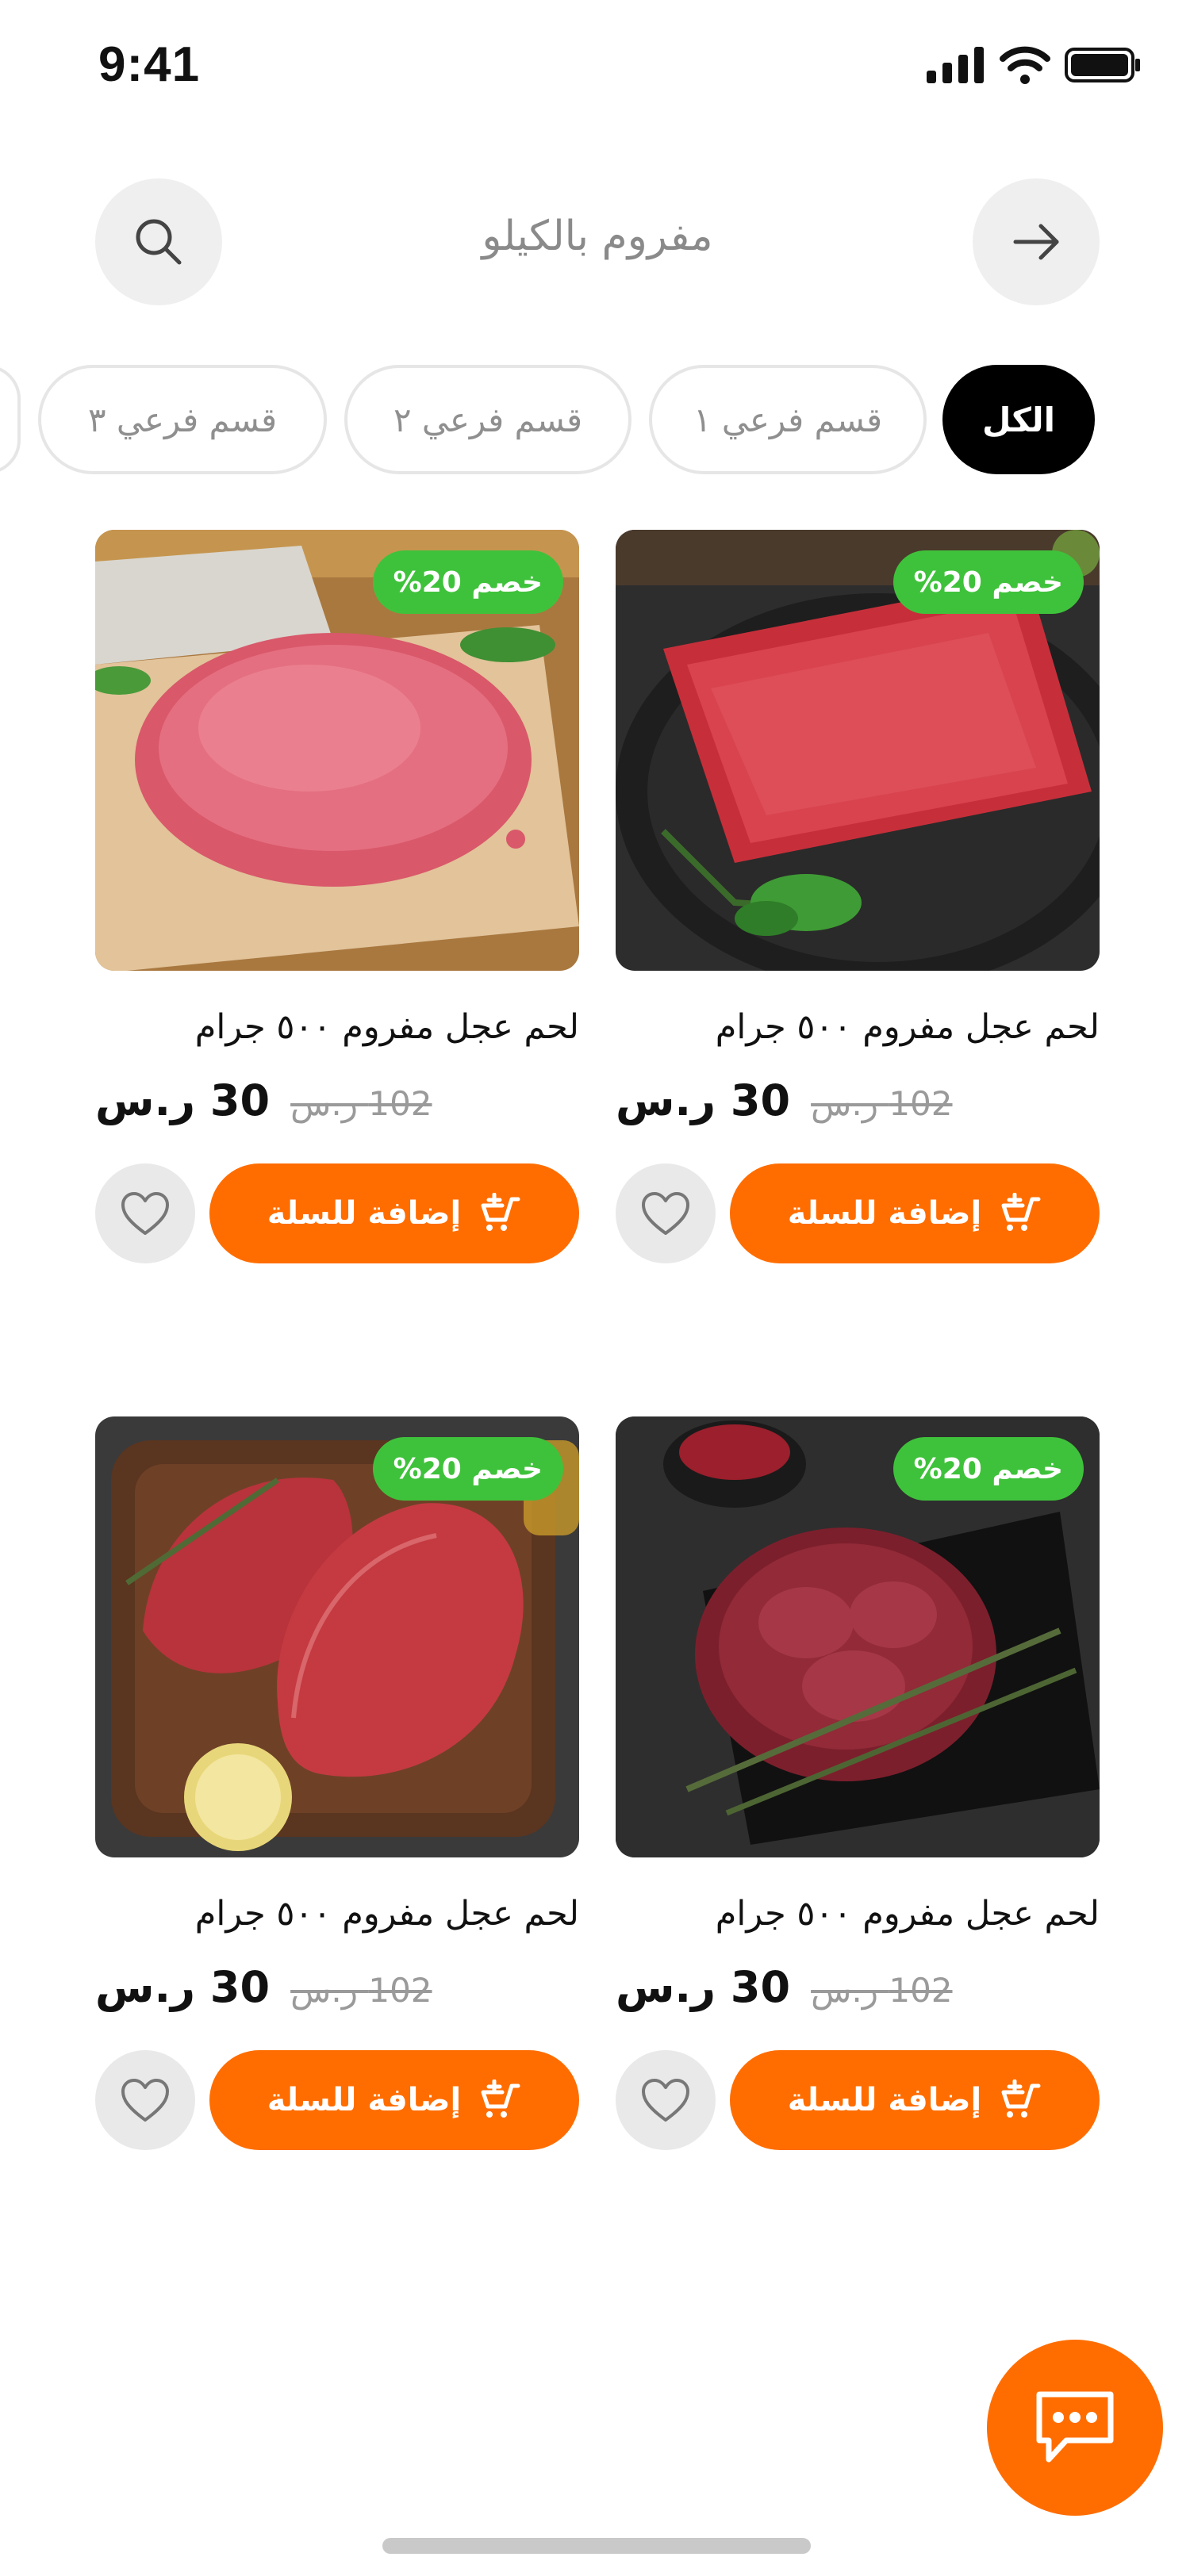 The width and height of the screenshot is (1190, 2576). I want to click on arrow-right-icon, so click(1036, 242).